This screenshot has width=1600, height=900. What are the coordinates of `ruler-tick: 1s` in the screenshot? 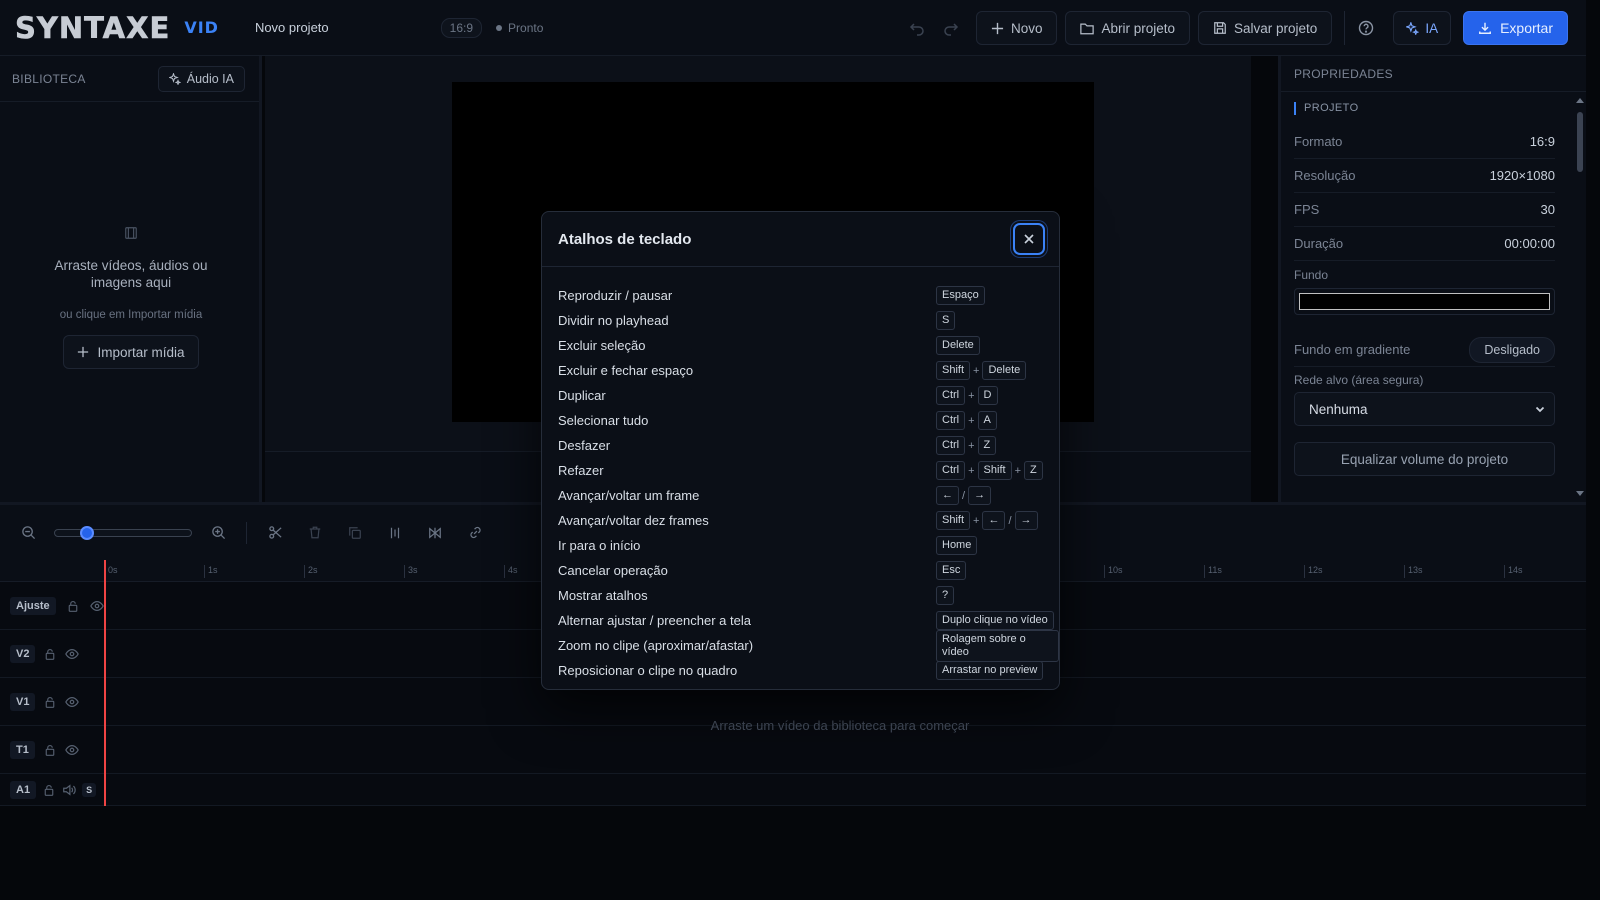 It's located at (211, 571).